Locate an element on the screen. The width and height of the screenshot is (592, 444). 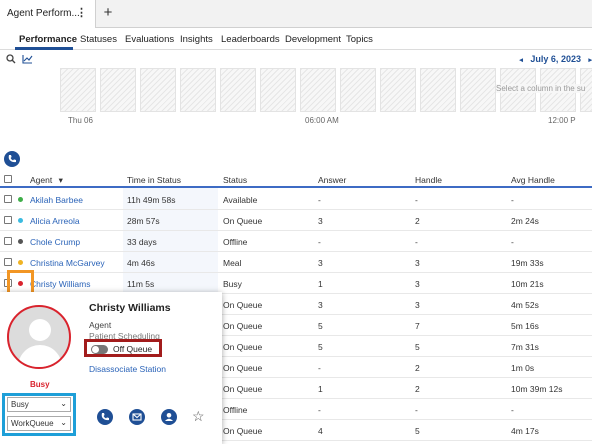
agent-name-link: Chole Crump is located at coordinates (55, 242).